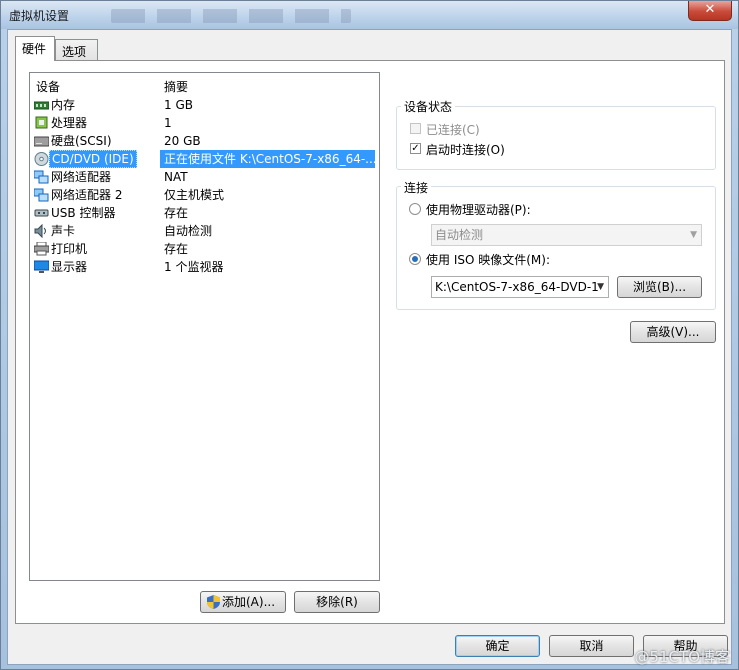  Describe the element at coordinates (682, 657) in the screenshot. I see `watermark: @51CTO博客` at that location.